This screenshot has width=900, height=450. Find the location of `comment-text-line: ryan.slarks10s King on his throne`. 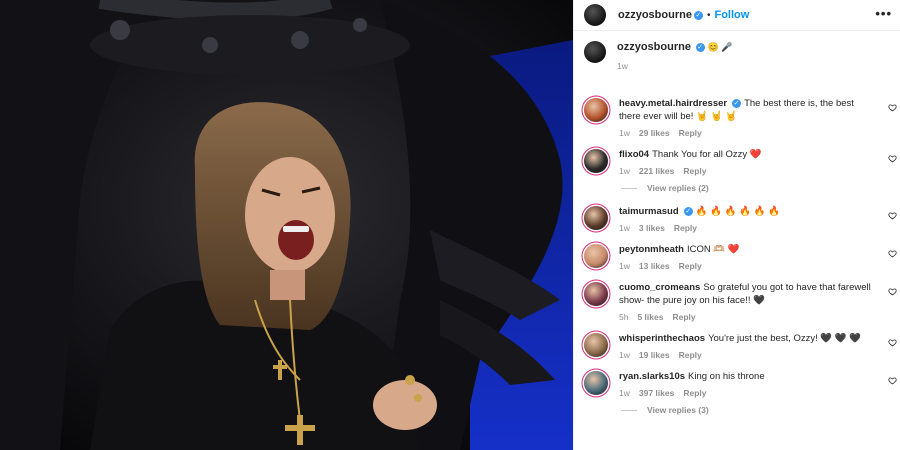

comment-text-line: ryan.slarks10s King on his throne is located at coordinates (692, 376).